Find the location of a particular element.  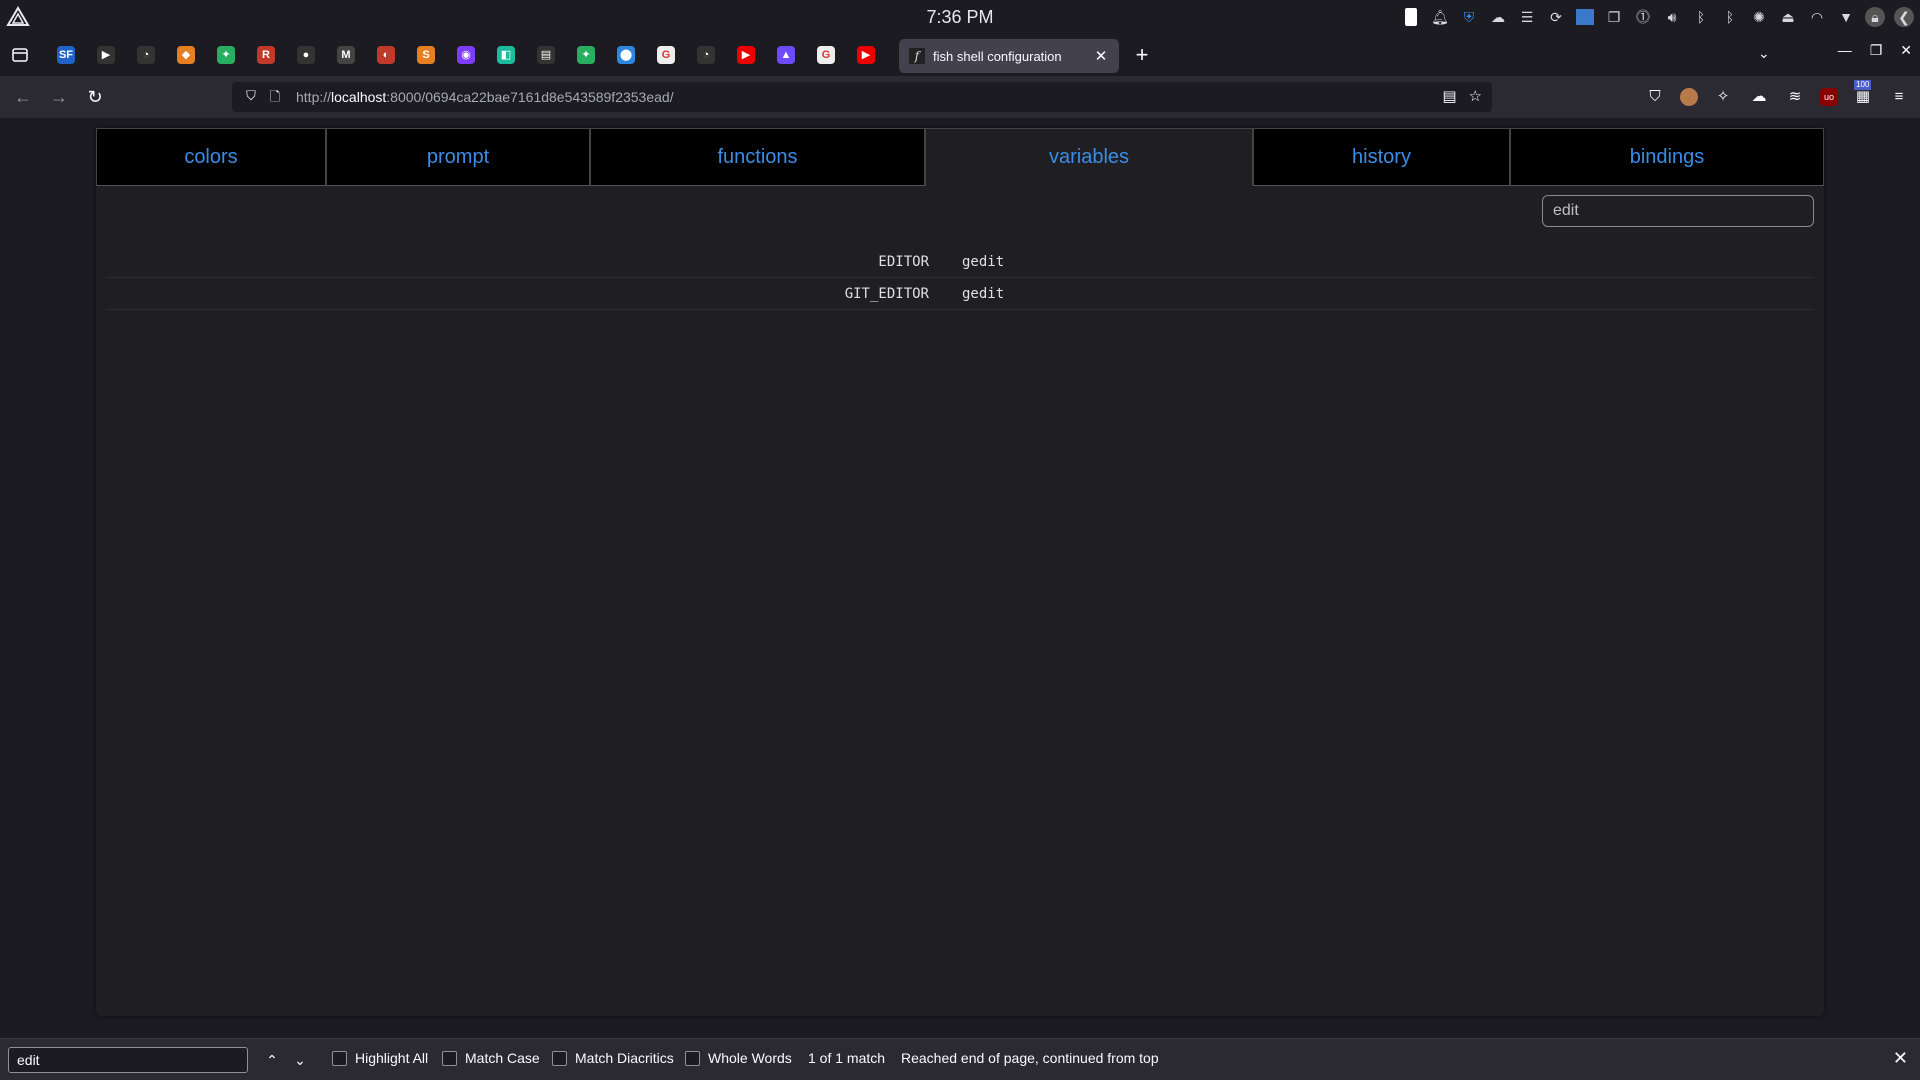

screen-icon: ▤ is located at coordinates (546, 55).